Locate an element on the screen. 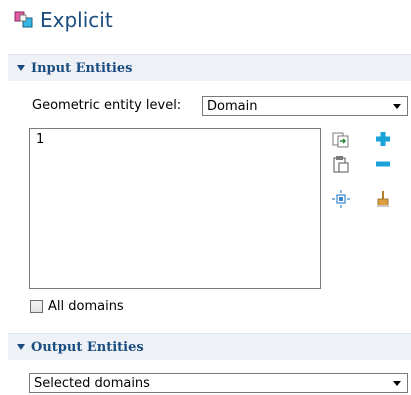 Image resolution: width=411 pixels, height=395 pixels. remove-from-selection-icon is located at coordinates (383, 164).